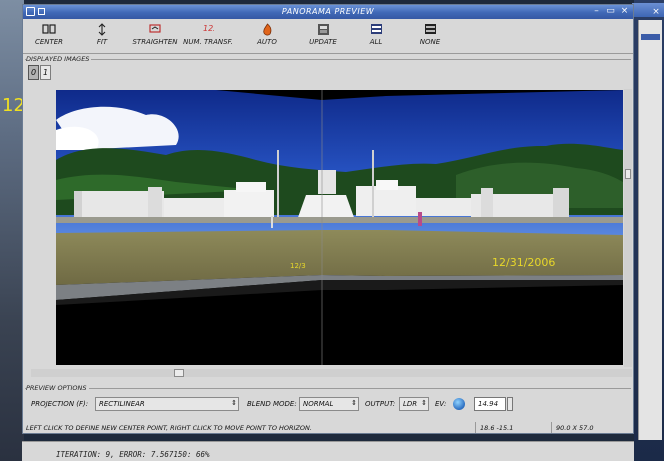 The height and width of the screenshot is (461, 664). I want to click on fit-label: FIT, so click(102, 42).